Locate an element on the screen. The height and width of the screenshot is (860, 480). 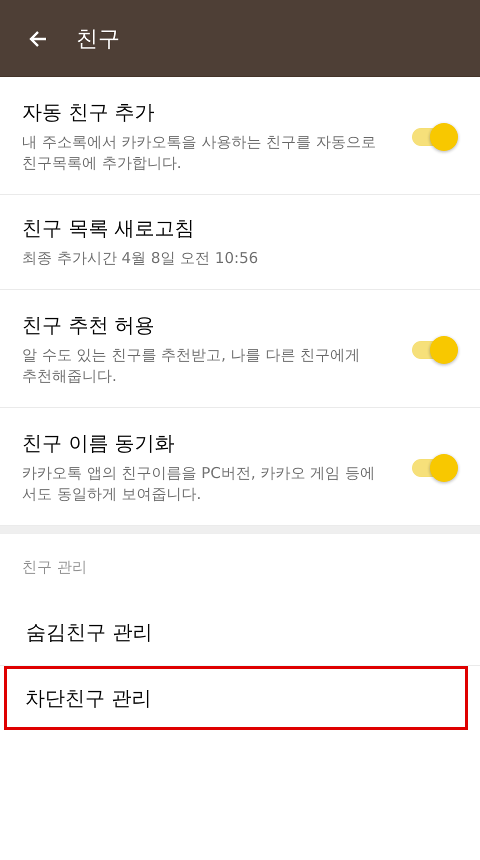
settings-row: 자동 친구 추가 내 주소록에서 카카오톡을 사용하는 친구를 자동으로 친구목록에 추가합니다. is located at coordinates (240, 136).